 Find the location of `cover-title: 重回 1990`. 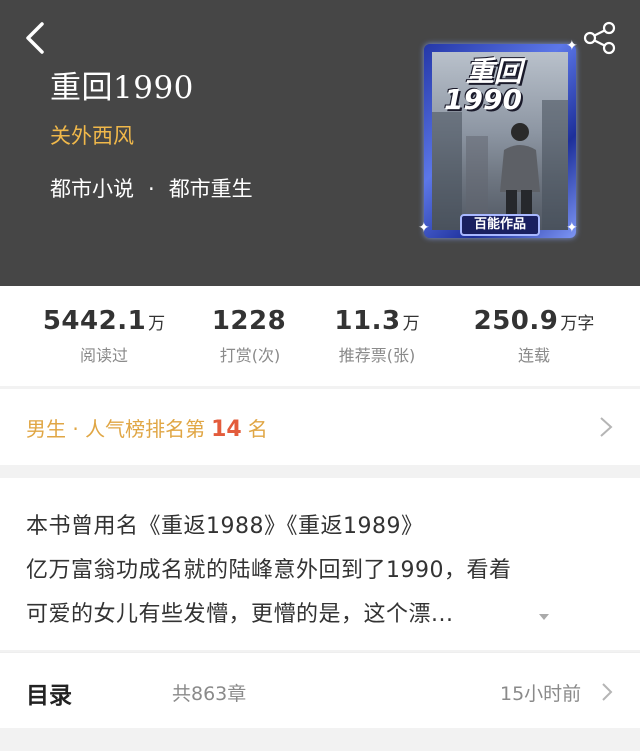

cover-title: 重回 1990 is located at coordinates (483, 85).